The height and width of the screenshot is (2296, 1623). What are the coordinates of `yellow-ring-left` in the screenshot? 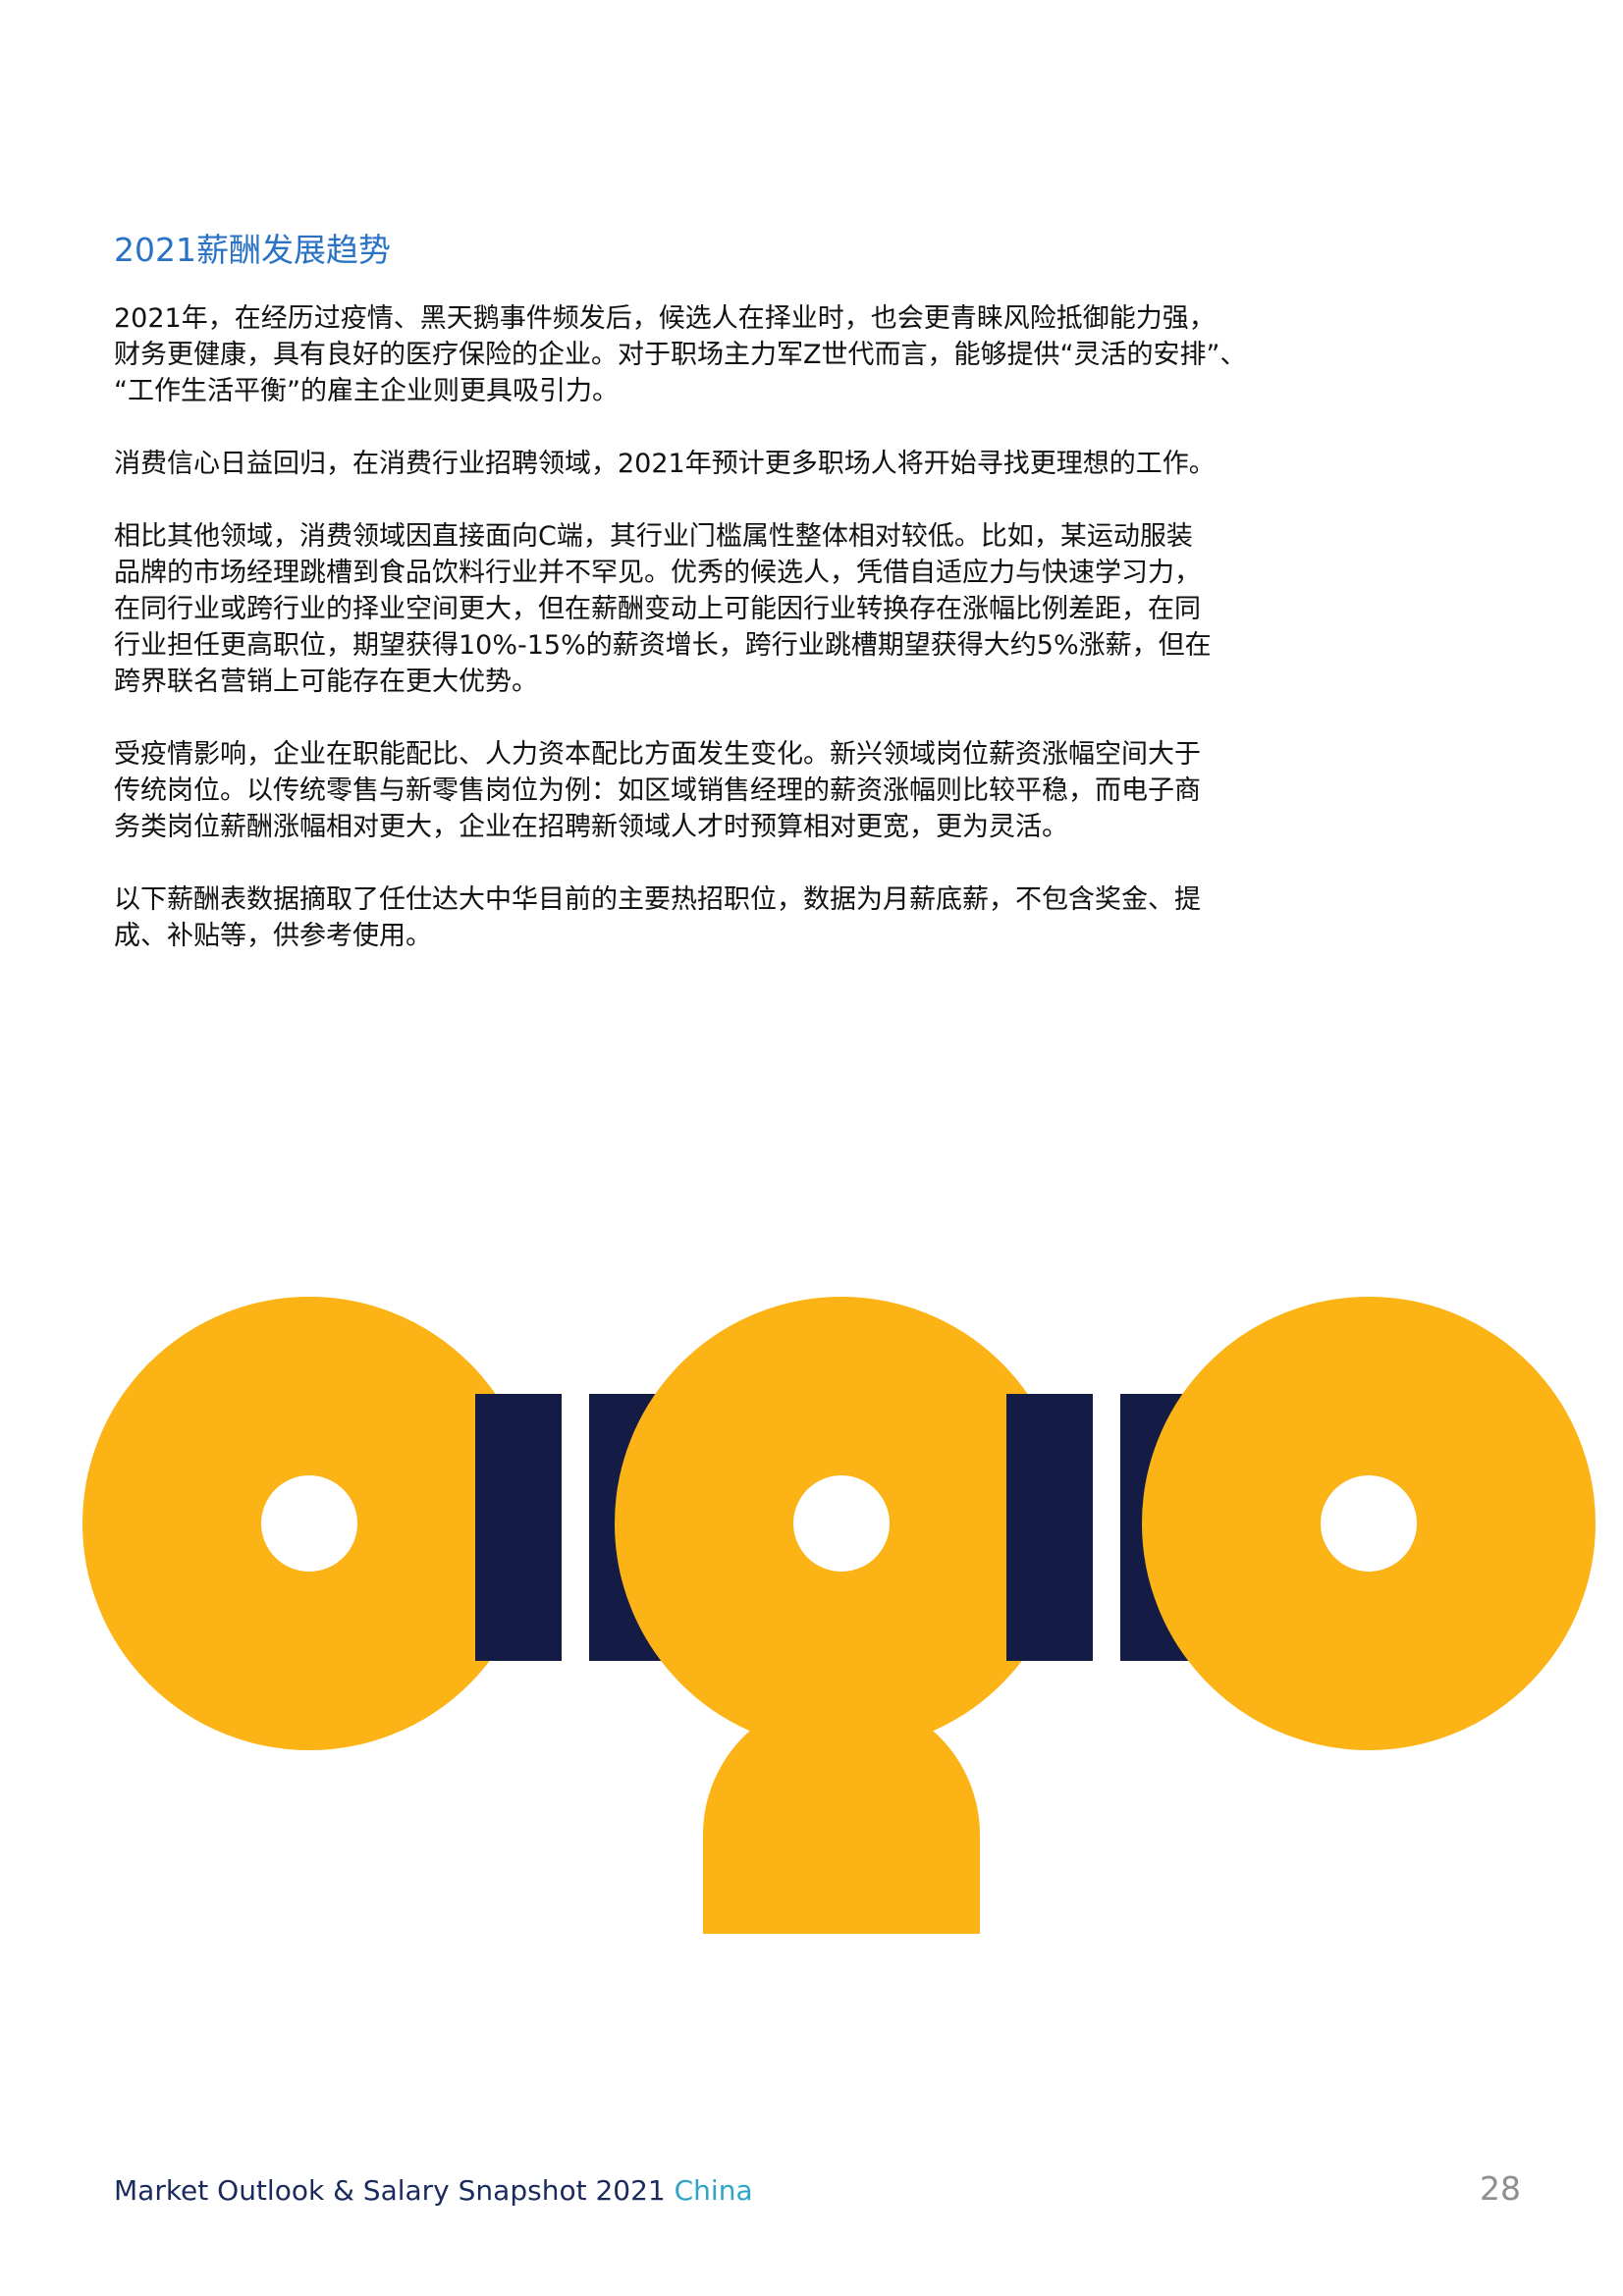 It's located at (309, 1523).